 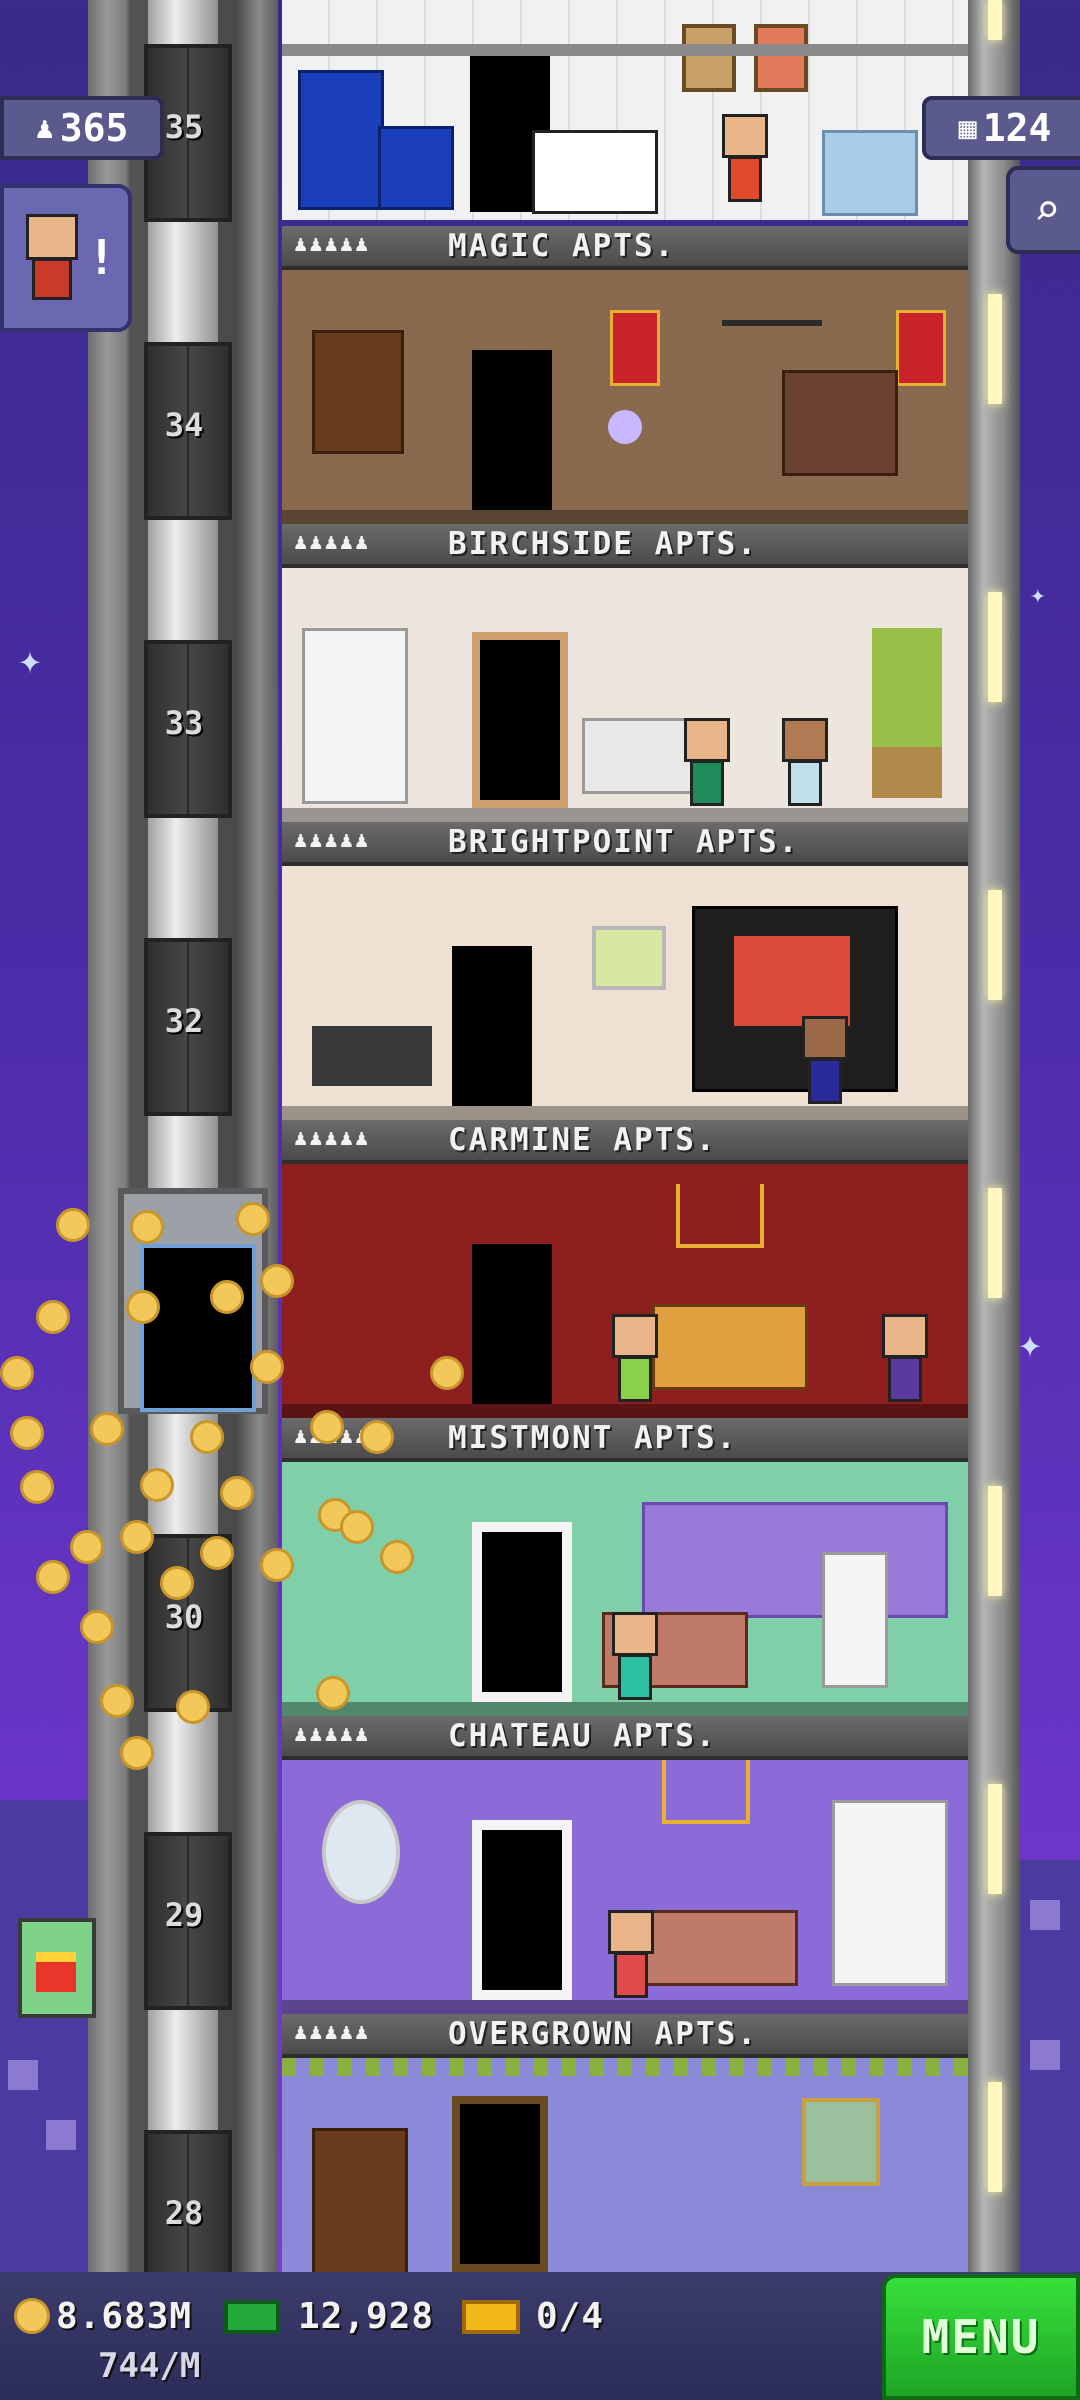 I want to click on floor-nameplate: ♟♟♟♟♟ BIRCHSIDE APTS., so click(x=625, y=546).